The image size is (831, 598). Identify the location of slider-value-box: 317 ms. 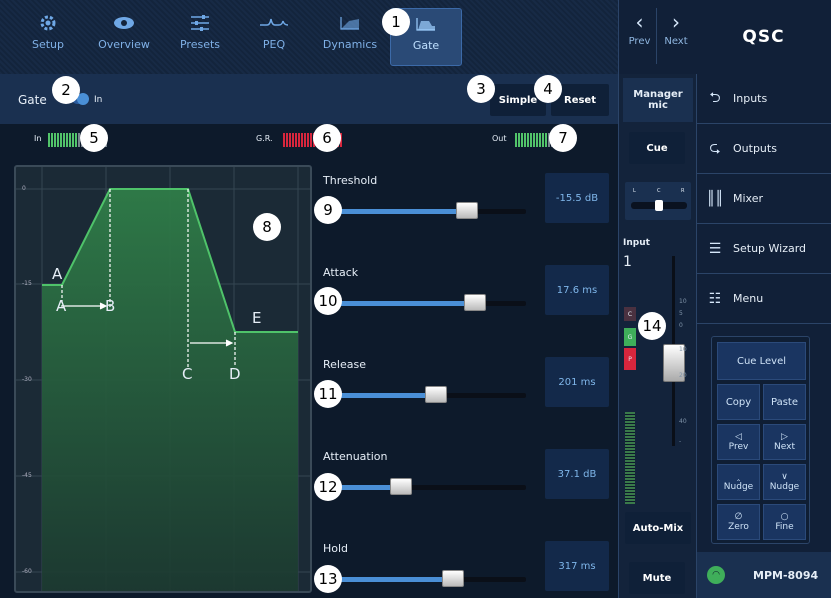
(577, 566).